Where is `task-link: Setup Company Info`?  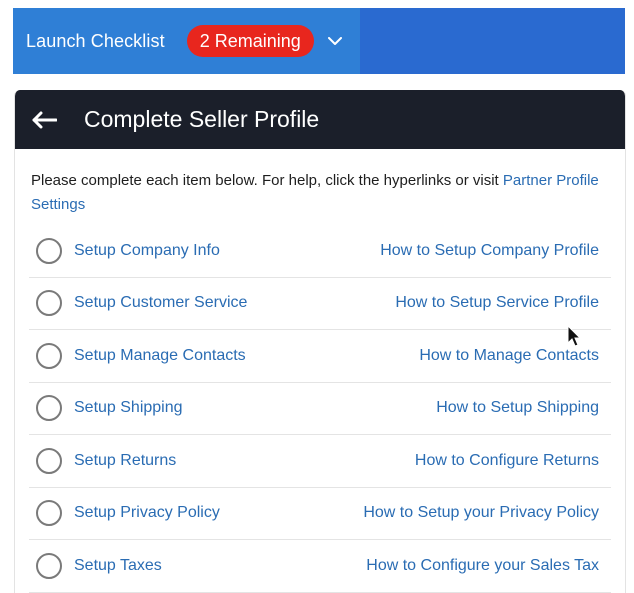
task-link: Setup Company Info is located at coordinates (227, 251).